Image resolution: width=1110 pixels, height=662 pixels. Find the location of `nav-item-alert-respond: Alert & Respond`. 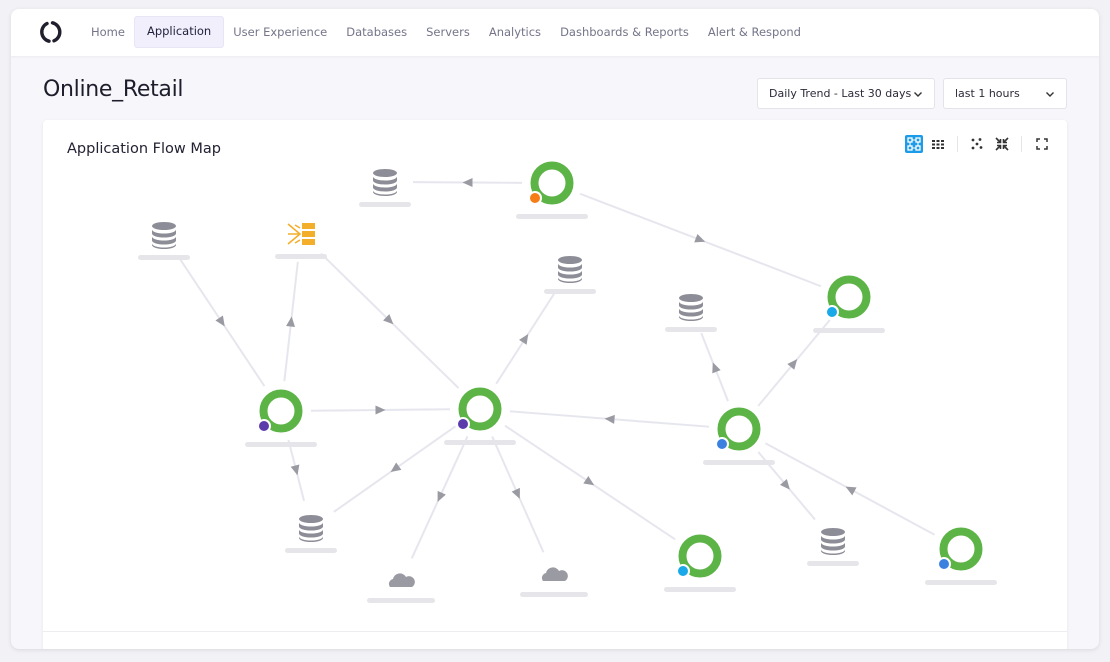

nav-item-alert-respond: Alert & Respond is located at coordinates (754, 32).